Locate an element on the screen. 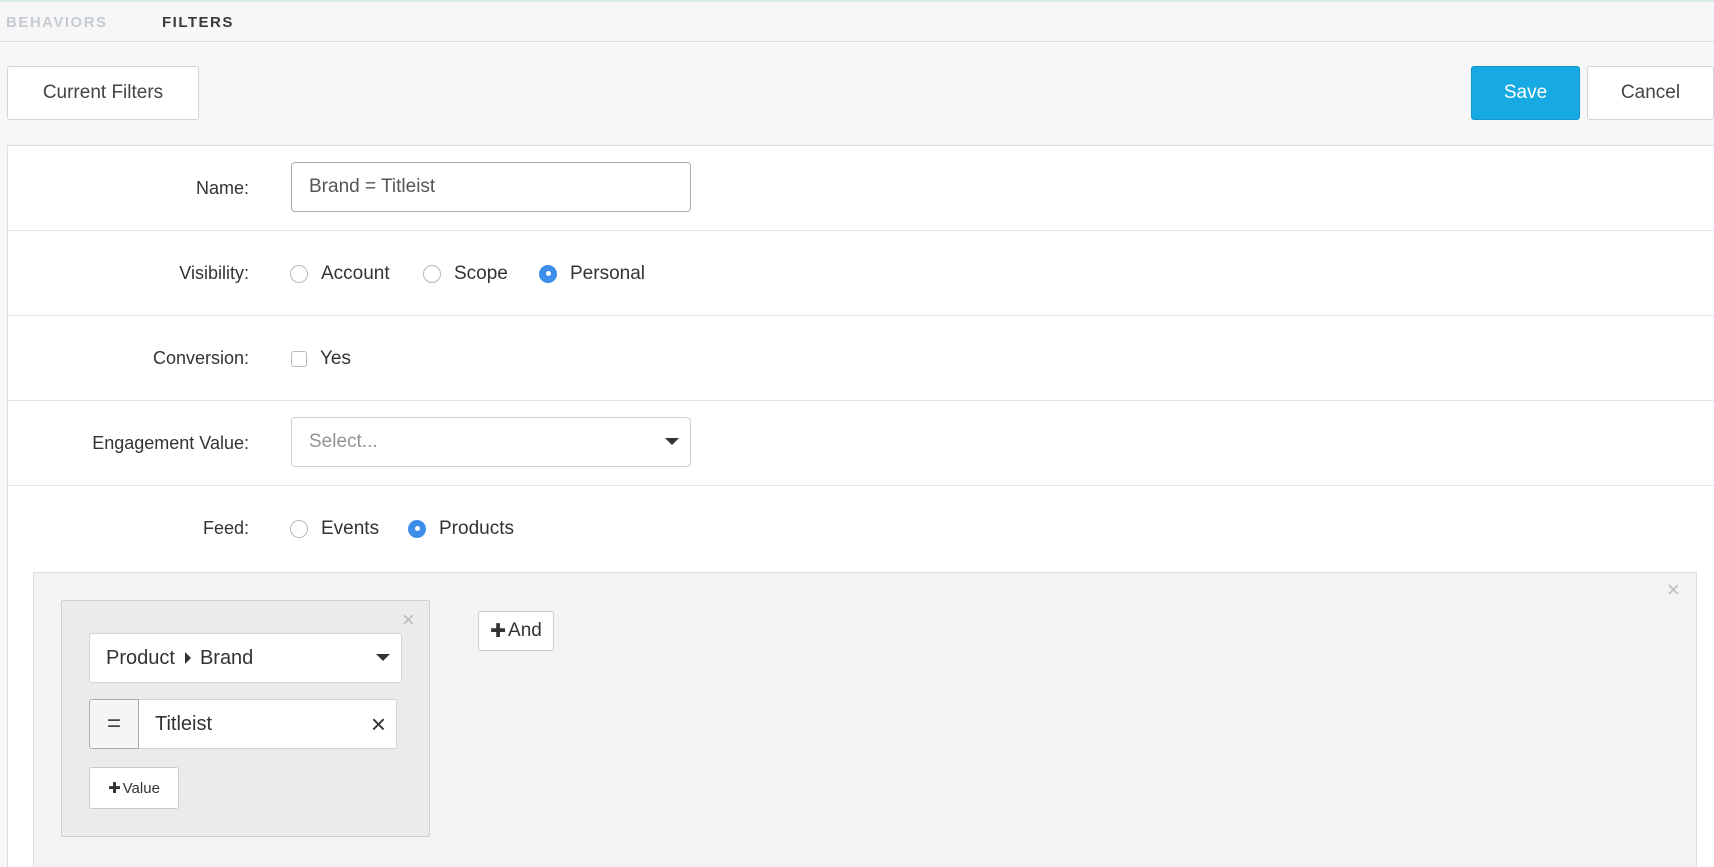 Image resolution: width=1714 pixels, height=867 pixels. save-button: Save is located at coordinates (1525, 93).